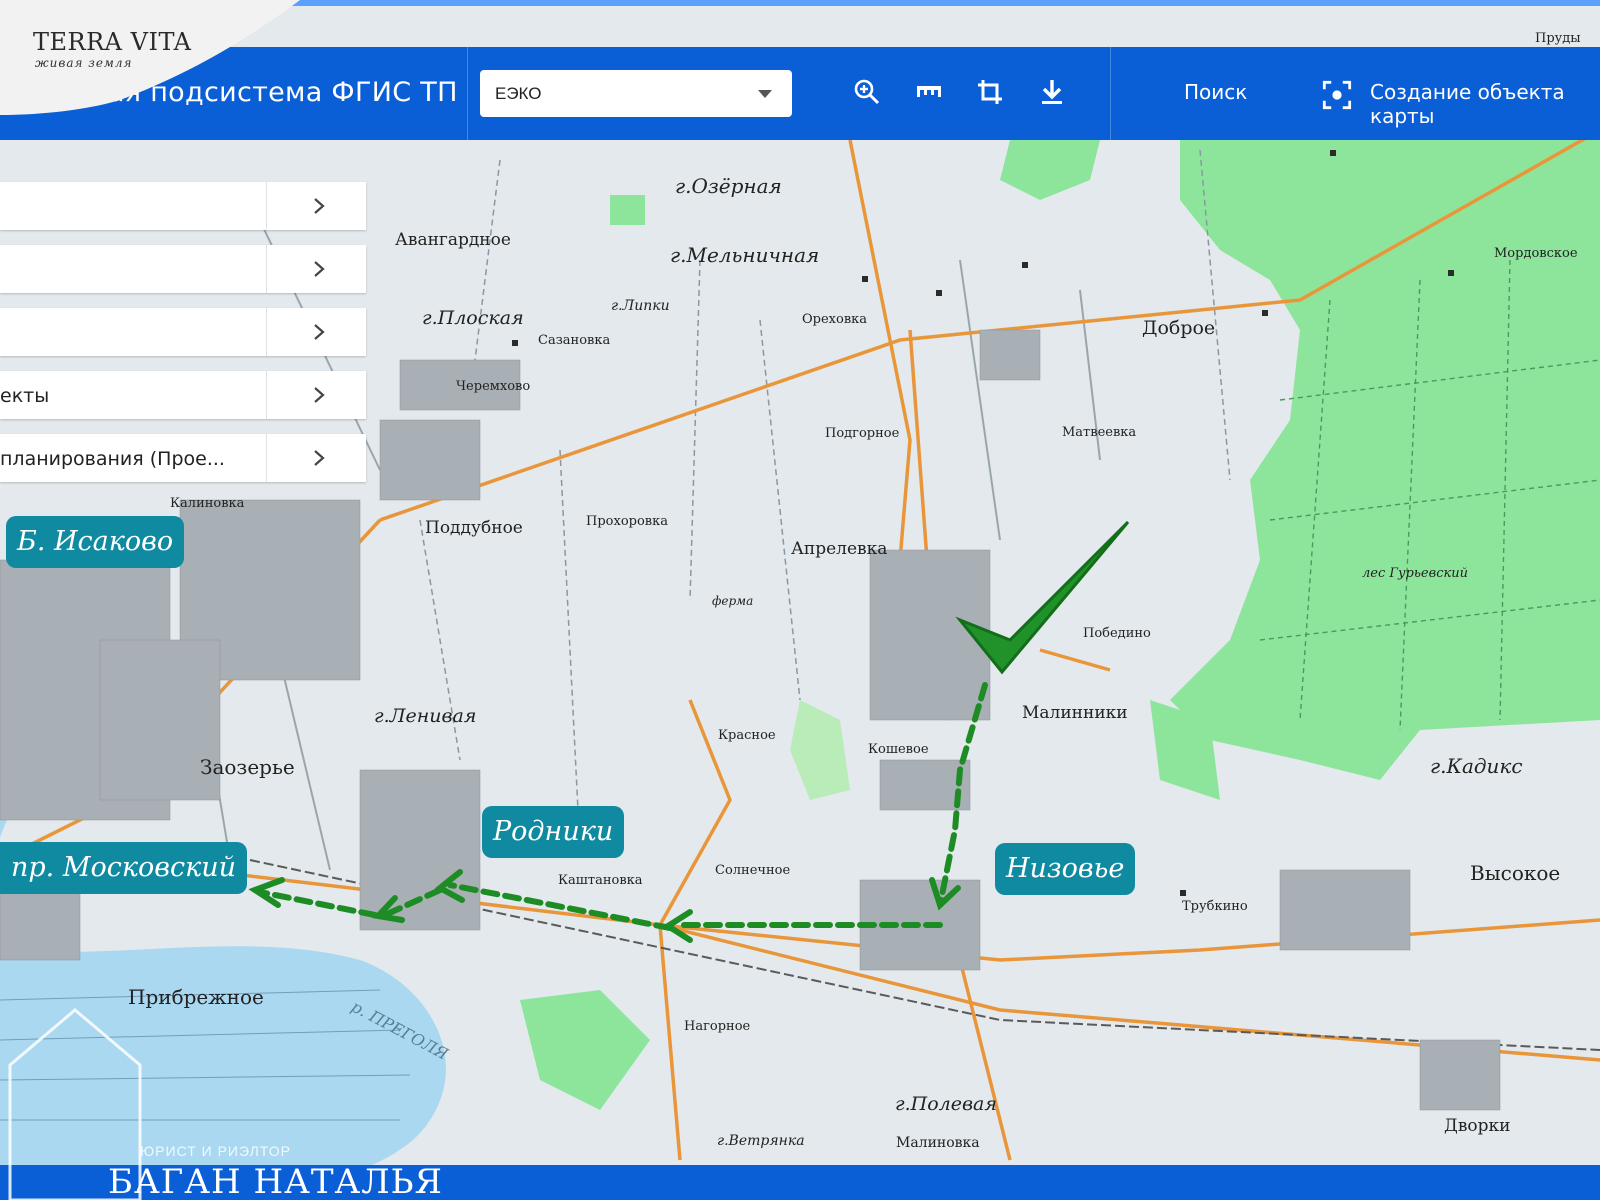  Describe the element at coordinates (732, 601) in the screenshot. I see `label-ferma: ферма` at that location.